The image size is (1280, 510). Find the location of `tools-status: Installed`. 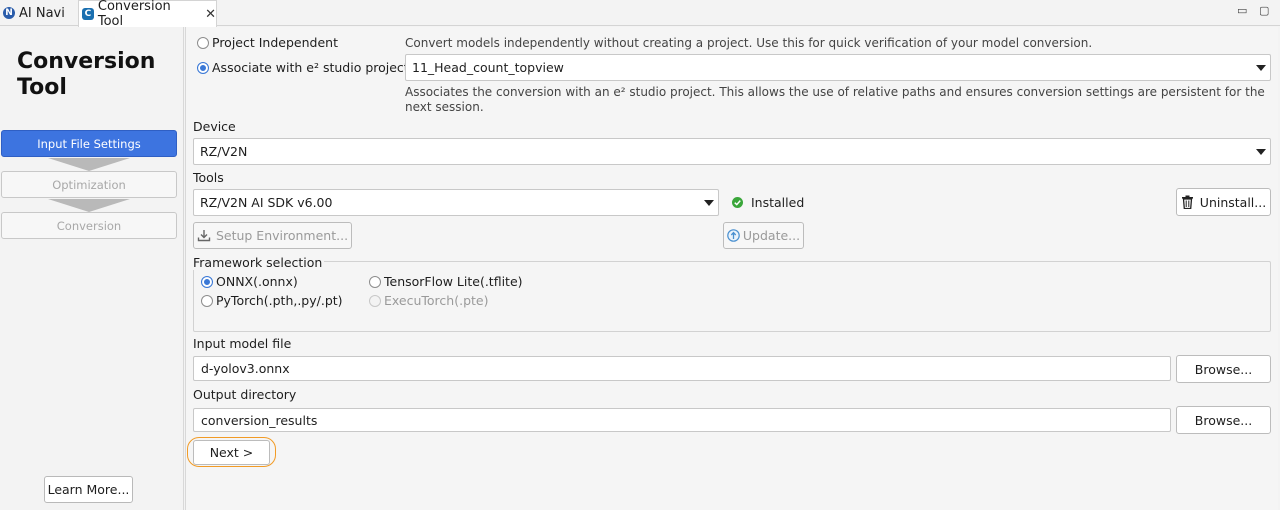

tools-status: Installed is located at coordinates (768, 202).